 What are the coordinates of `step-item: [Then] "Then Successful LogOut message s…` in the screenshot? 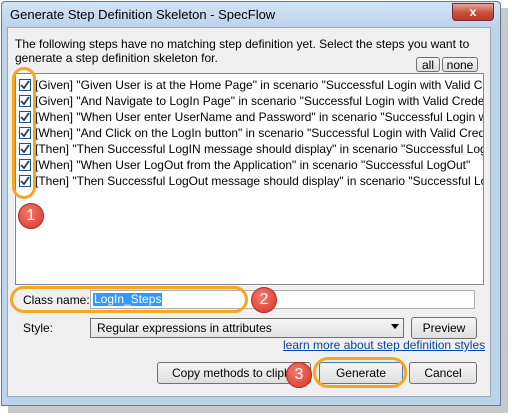 It's located at (251, 181).